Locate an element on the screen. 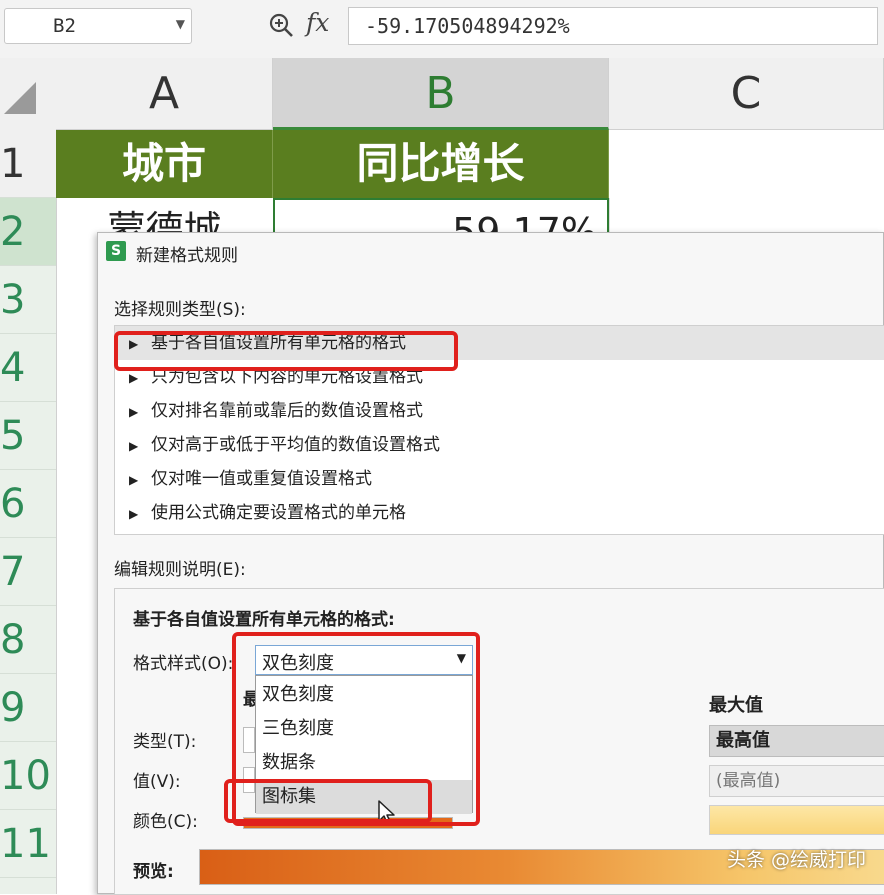 This screenshot has height=895, width=884. rule-type-item: ▶ 仅对高于或低于平均值的数值设置格式 is located at coordinates (499, 445).